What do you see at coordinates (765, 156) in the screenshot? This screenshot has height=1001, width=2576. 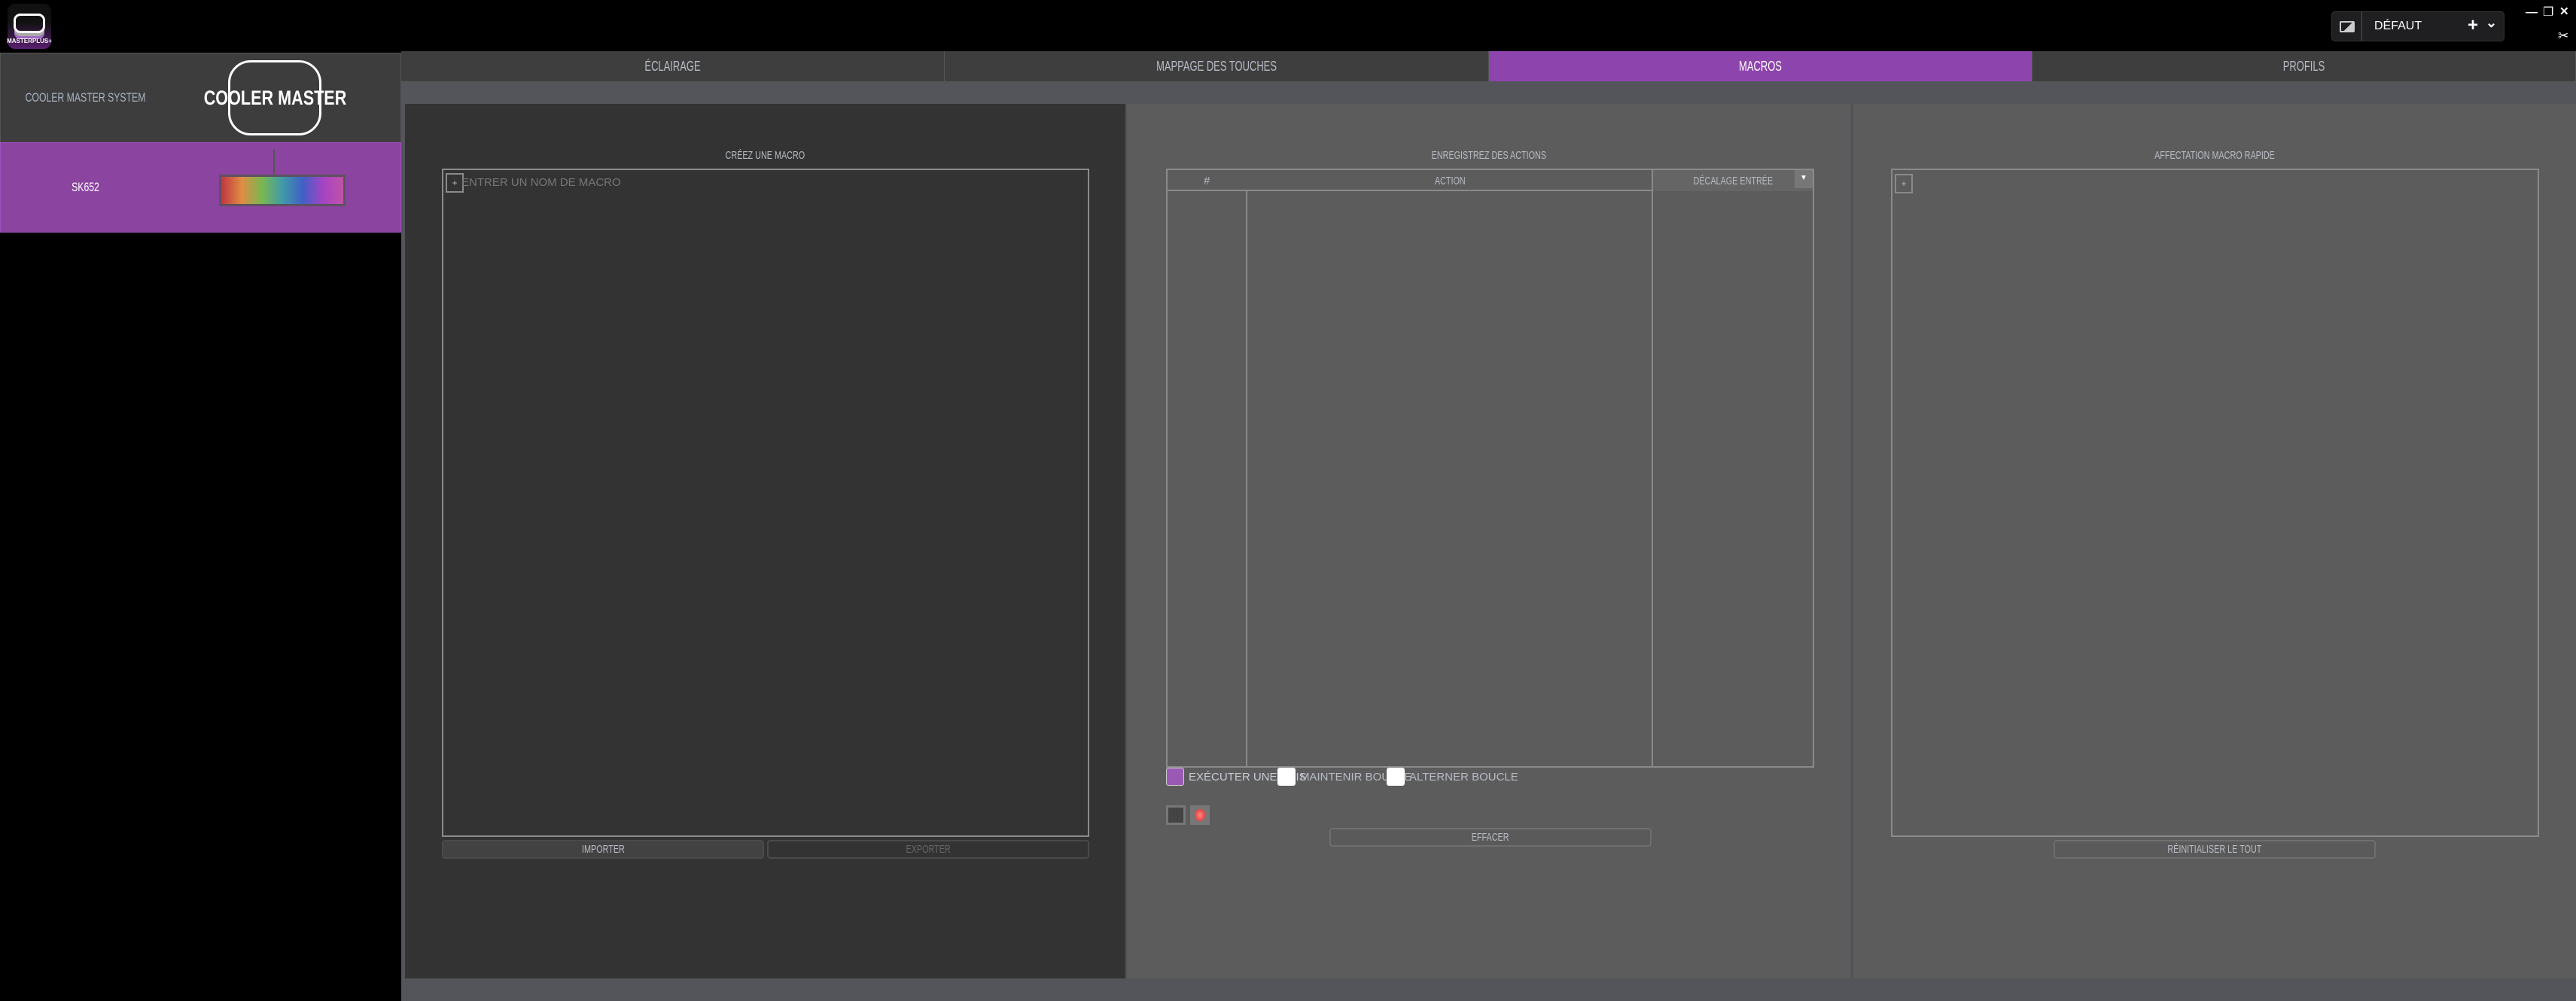 I see `create-macro-title: CRÉEZ UNE MACRO` at bounding box center [765, 156].